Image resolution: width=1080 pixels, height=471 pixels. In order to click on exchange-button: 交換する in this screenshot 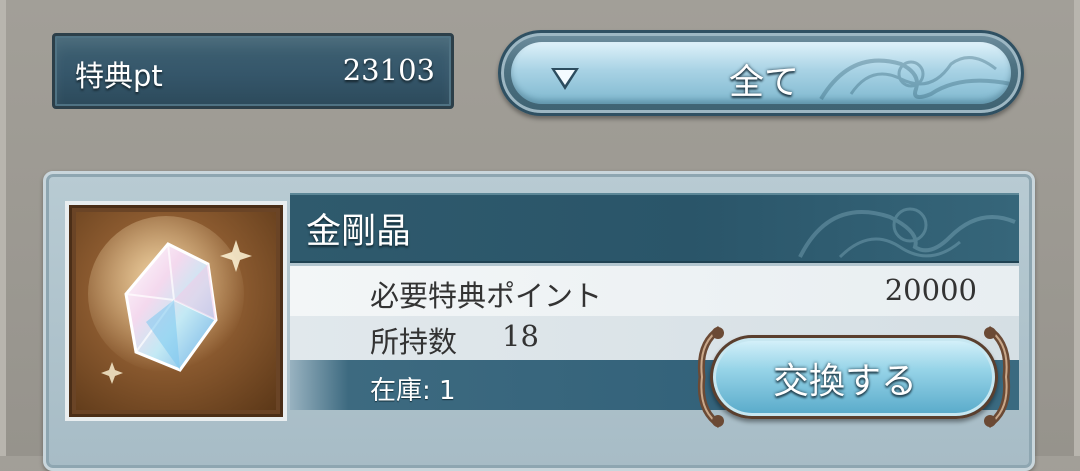, I will do `click(854, 377)`.